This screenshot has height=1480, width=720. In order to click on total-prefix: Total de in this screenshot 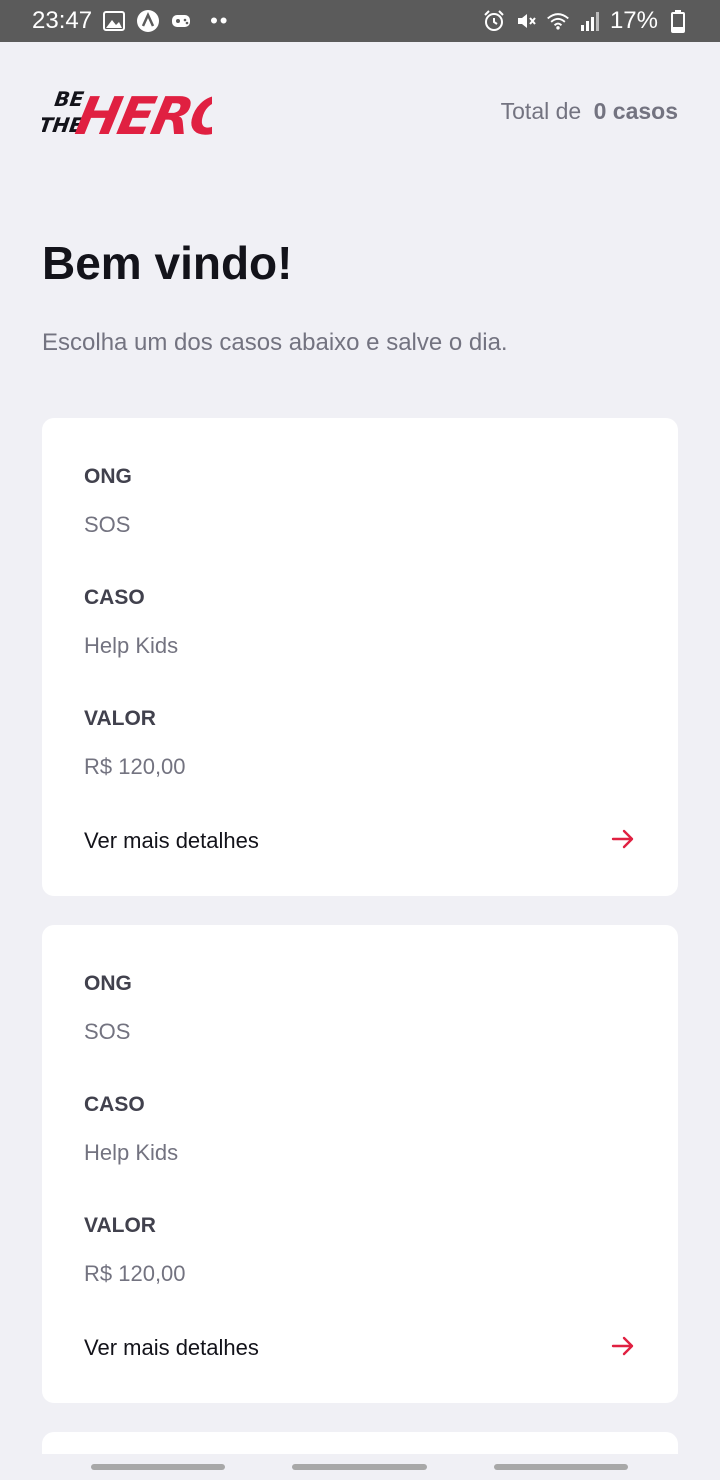, I will do `click(541, 111)`.